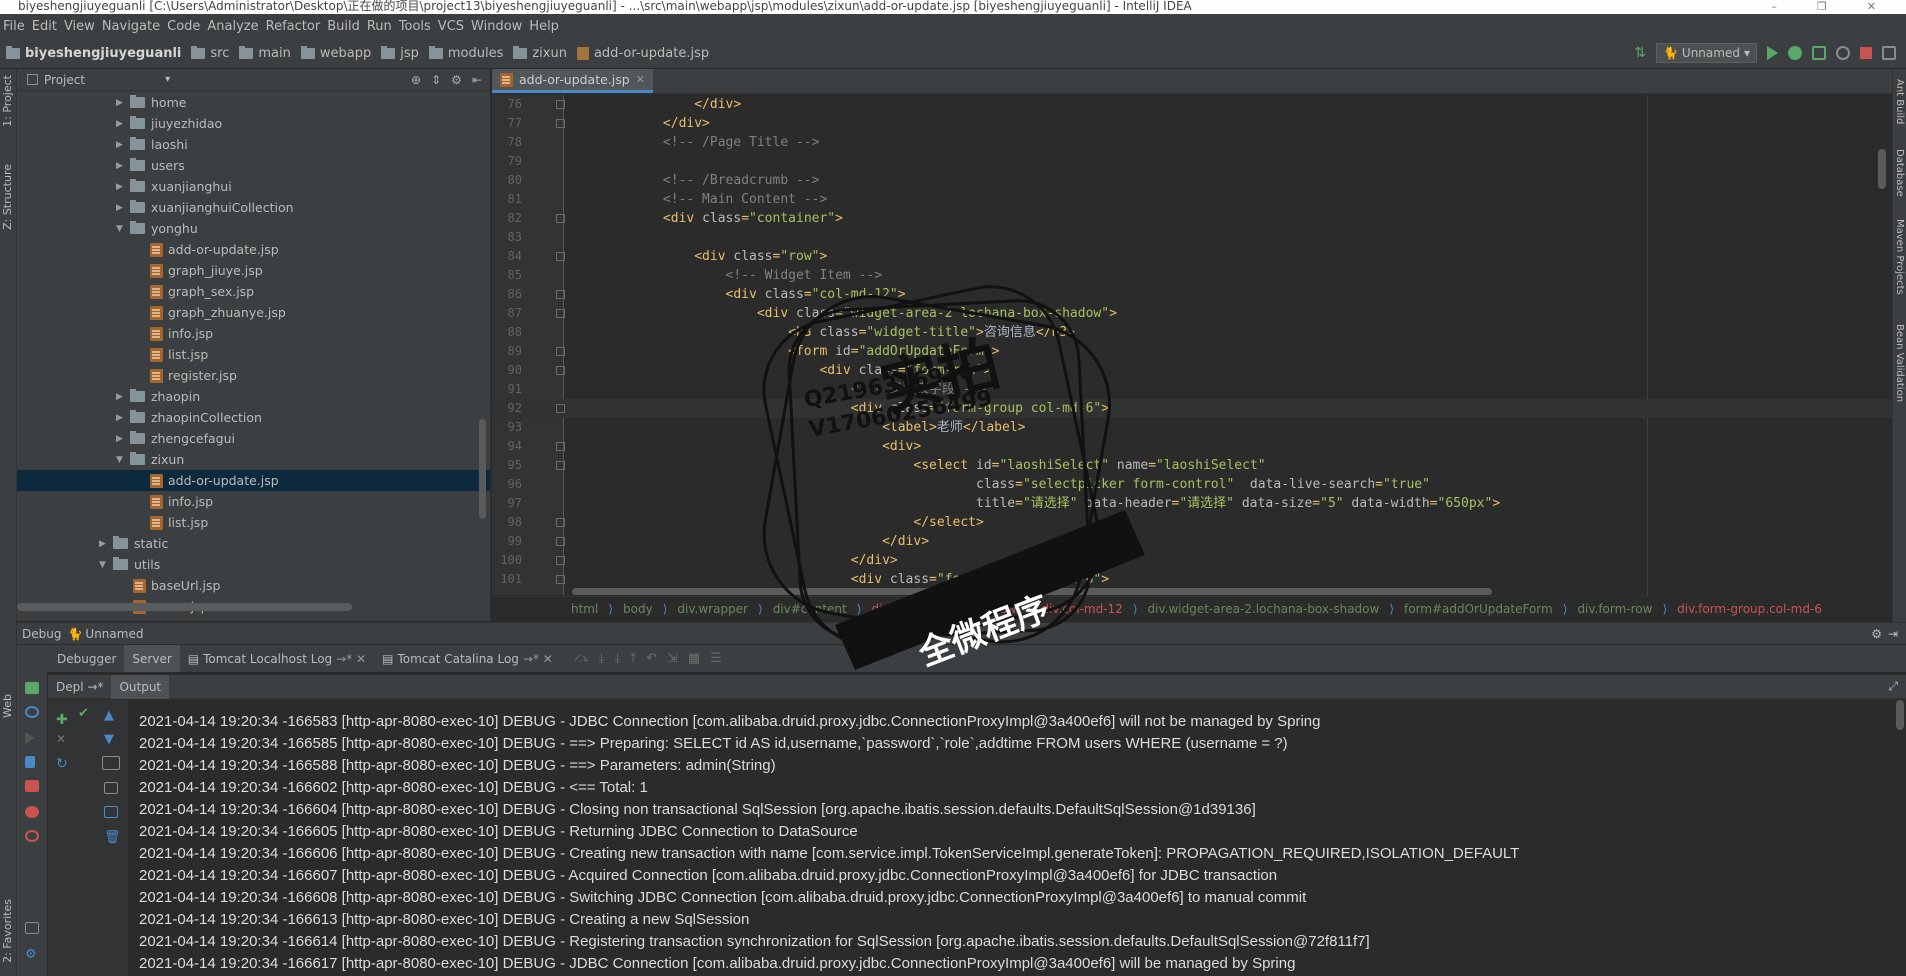 The height and width of the screenshot is (976, 1906). I want to click on breadcrumb-item: modules, so click(465, 53).